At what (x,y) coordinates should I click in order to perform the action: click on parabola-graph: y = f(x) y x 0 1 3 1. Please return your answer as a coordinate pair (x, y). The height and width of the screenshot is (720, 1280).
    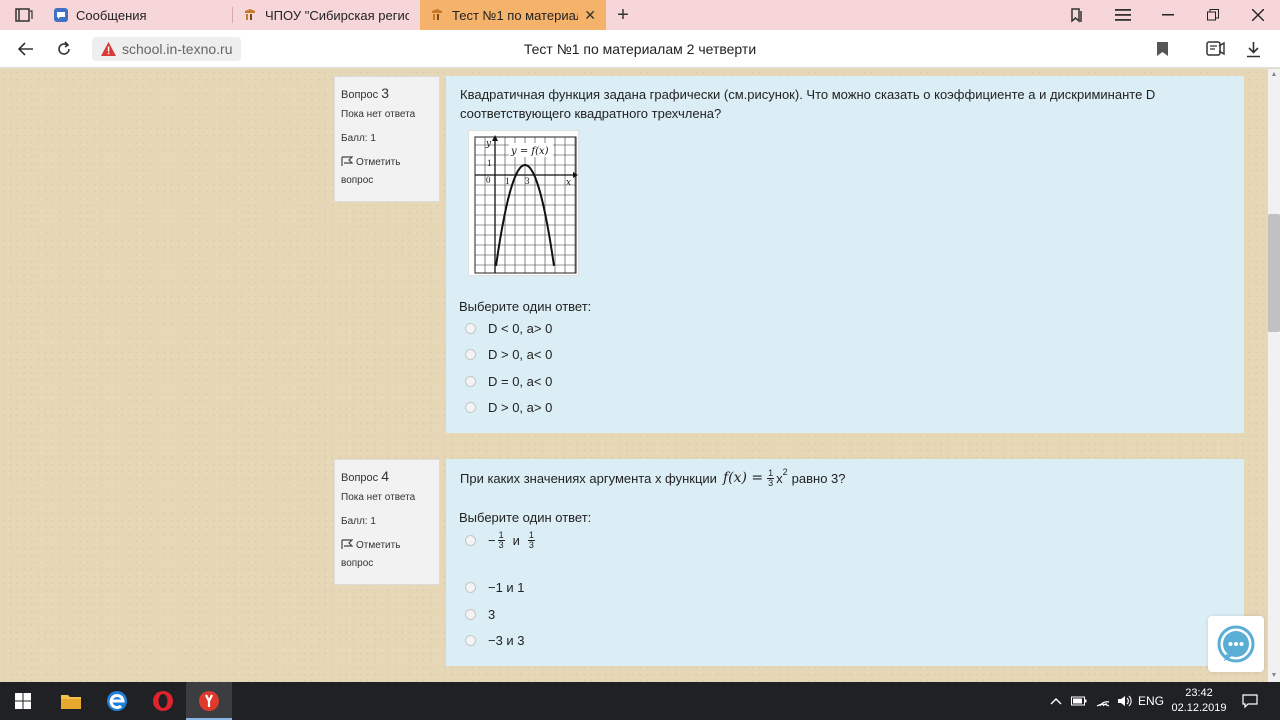
    Looking at the image, I should click on (523, 203).